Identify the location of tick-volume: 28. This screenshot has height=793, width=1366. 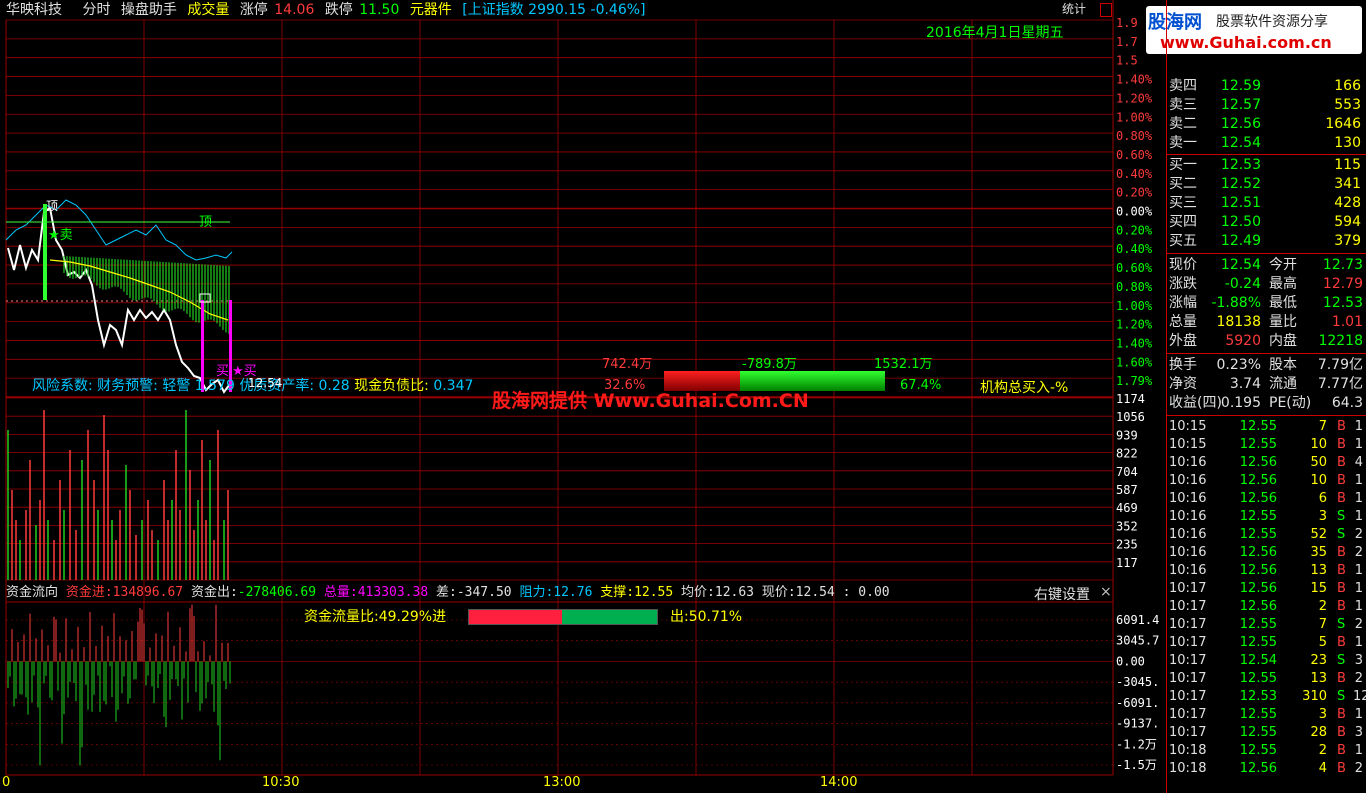
(1318, 732).